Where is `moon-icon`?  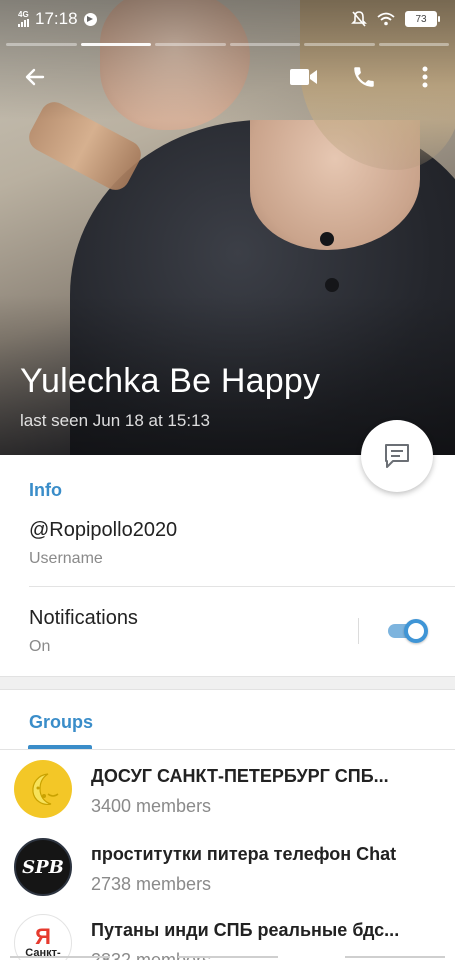
moon-icon is located at coordinates (45, 789).